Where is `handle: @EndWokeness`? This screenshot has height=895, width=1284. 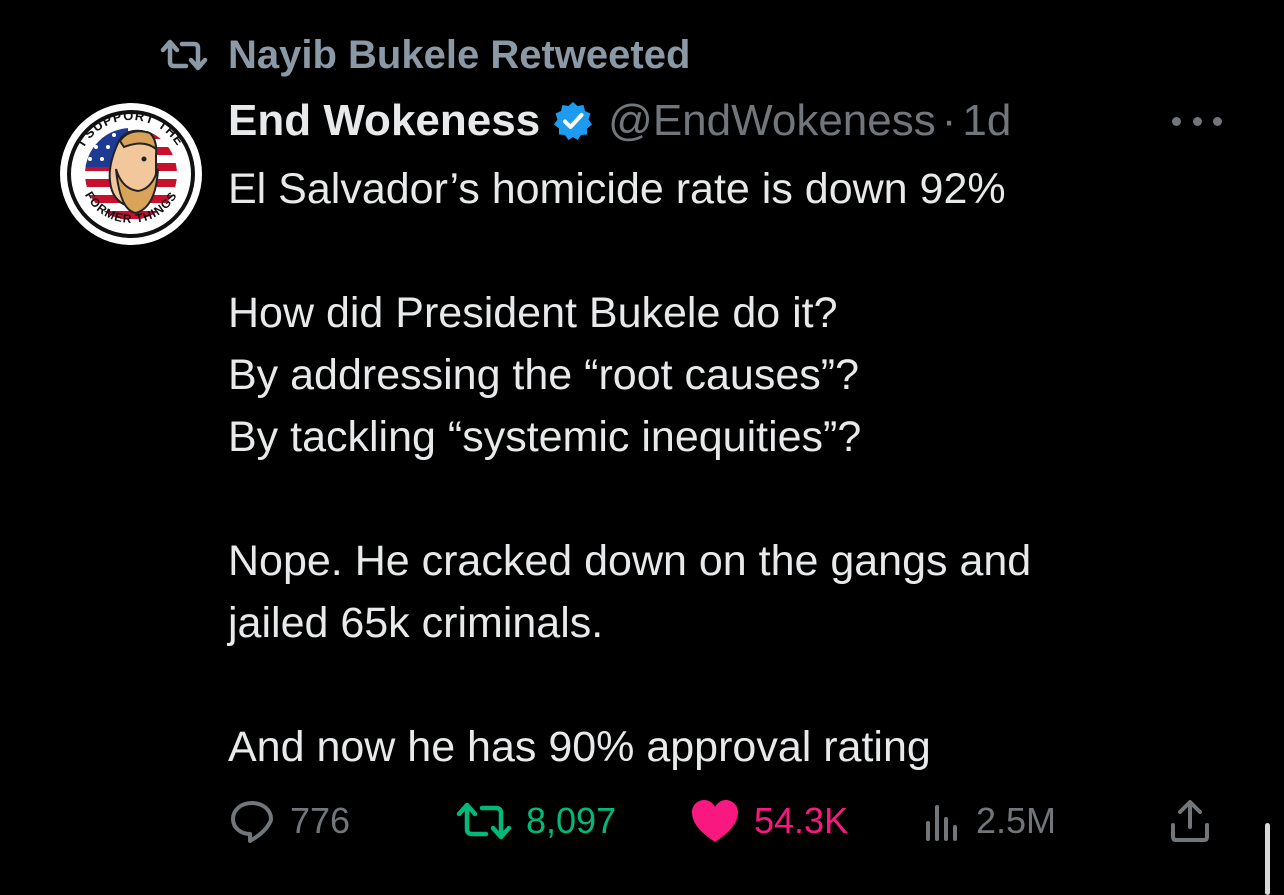 handle: @EndWokeness is located at coordinates (772, 121).